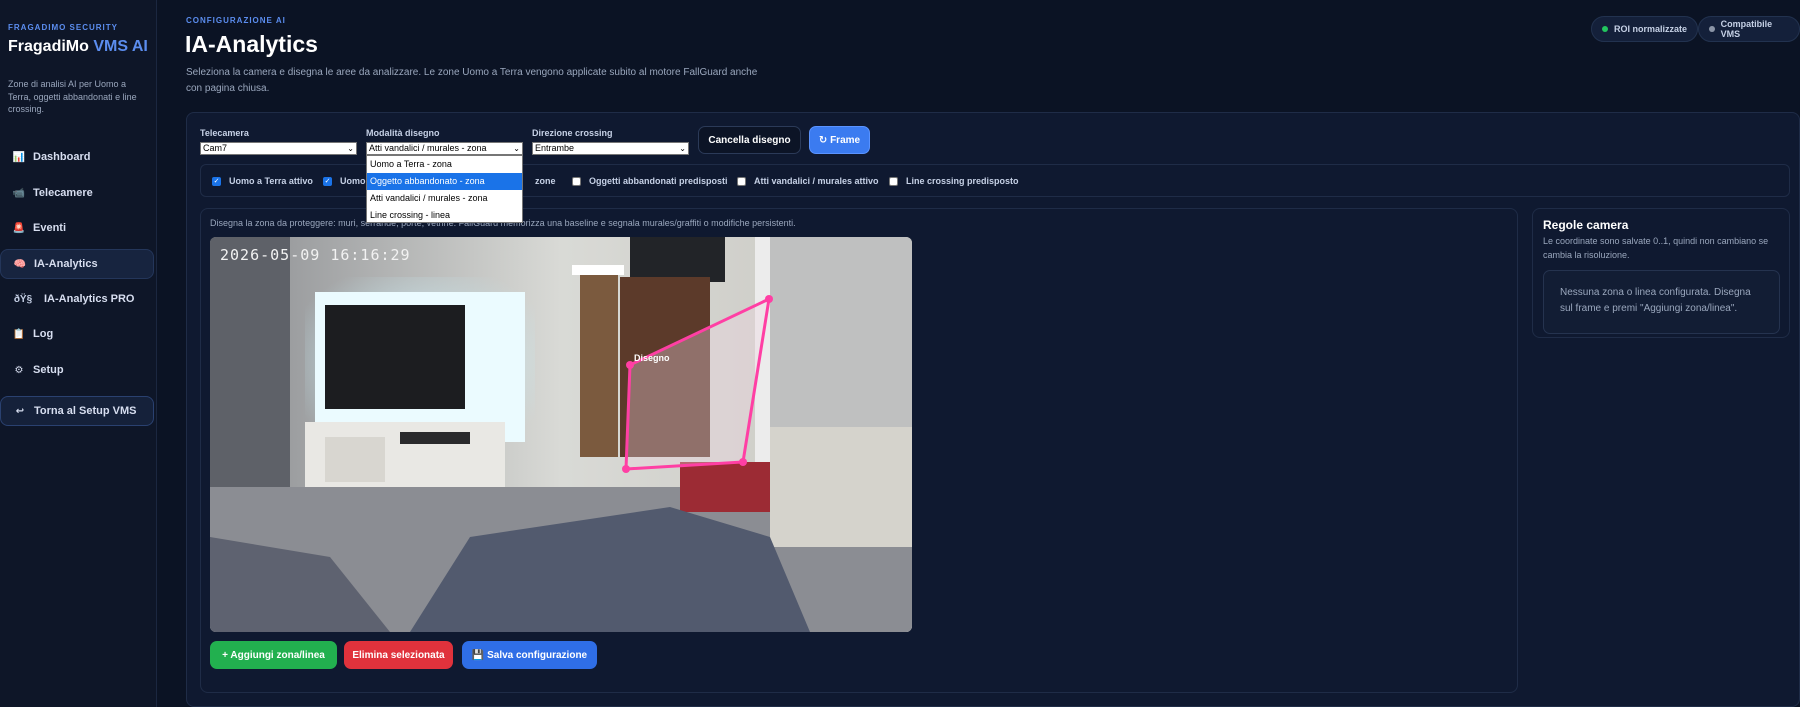 The width and height of the screenshot is (1800, 707). Describe the element at coordinates (610, 148) in the screenshot. I see `direction-select: Entrambe ⌄` at that location.